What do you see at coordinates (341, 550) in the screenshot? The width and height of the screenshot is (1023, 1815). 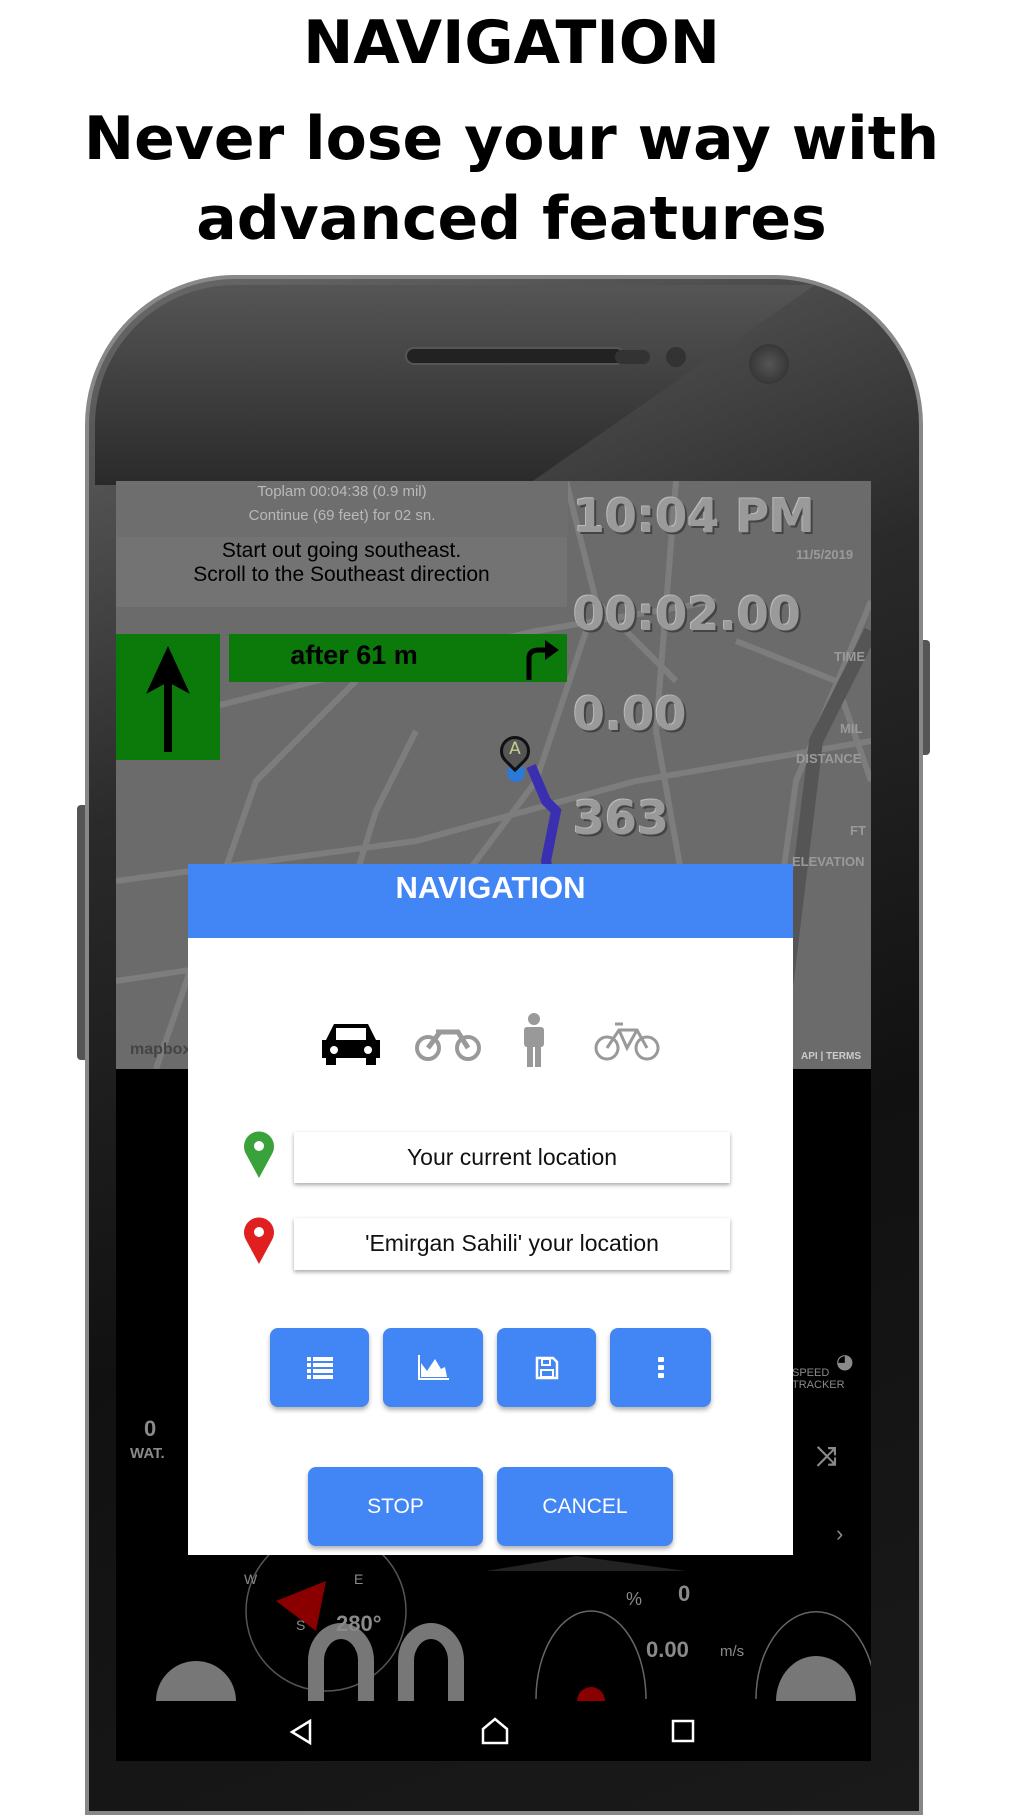 I see `instruction-line-1: Start out going southeast.` at bounding box center [341, 550].